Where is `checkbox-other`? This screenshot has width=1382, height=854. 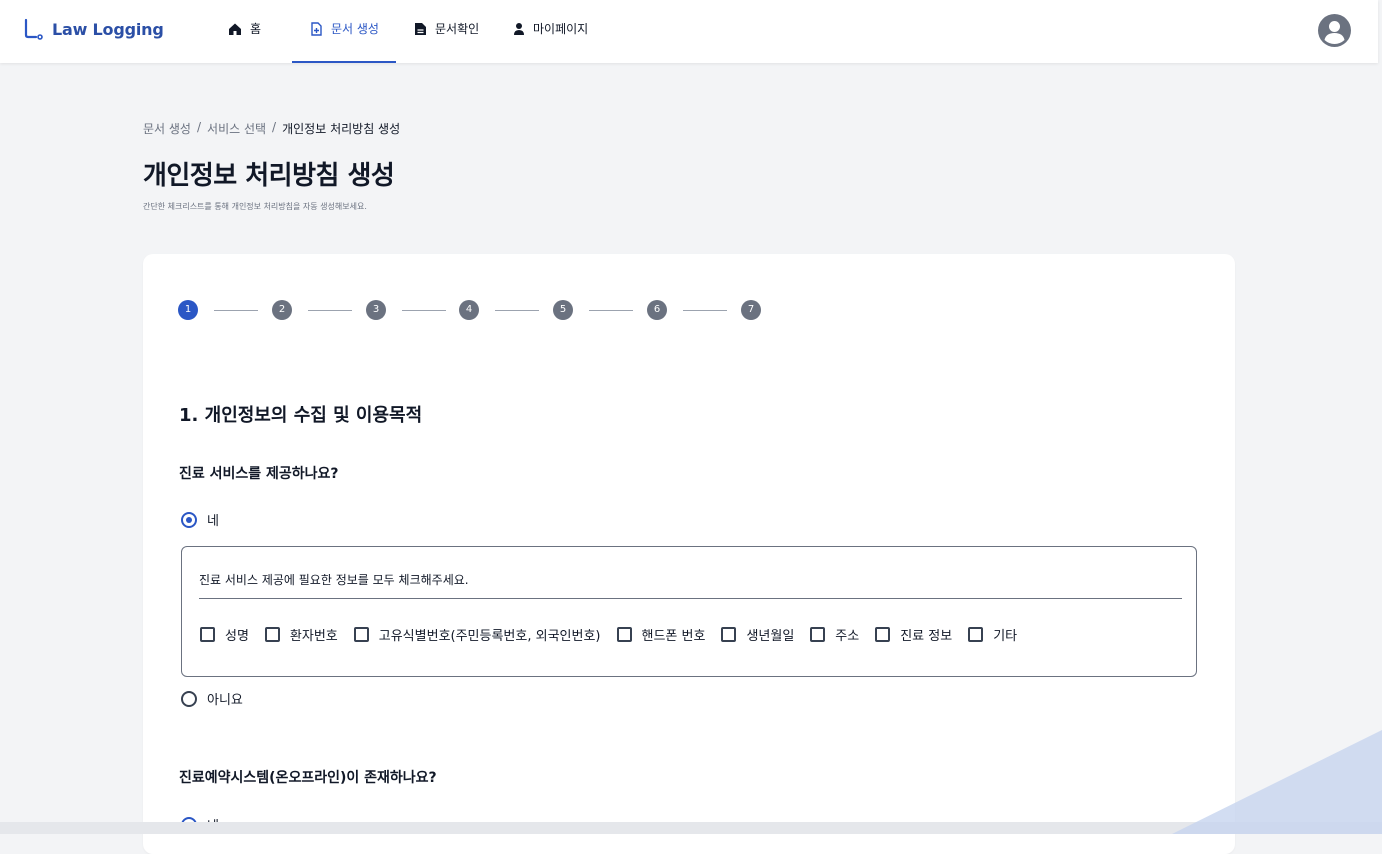 checkbox-other is located at coordinates (976, 634).